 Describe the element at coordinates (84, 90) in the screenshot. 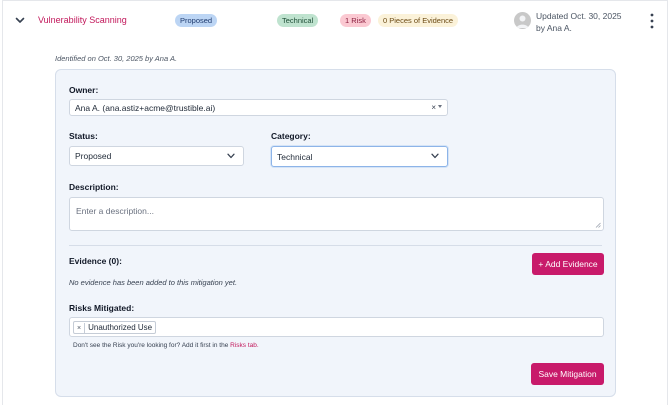

I see `owner-label: Owner:` at that location.